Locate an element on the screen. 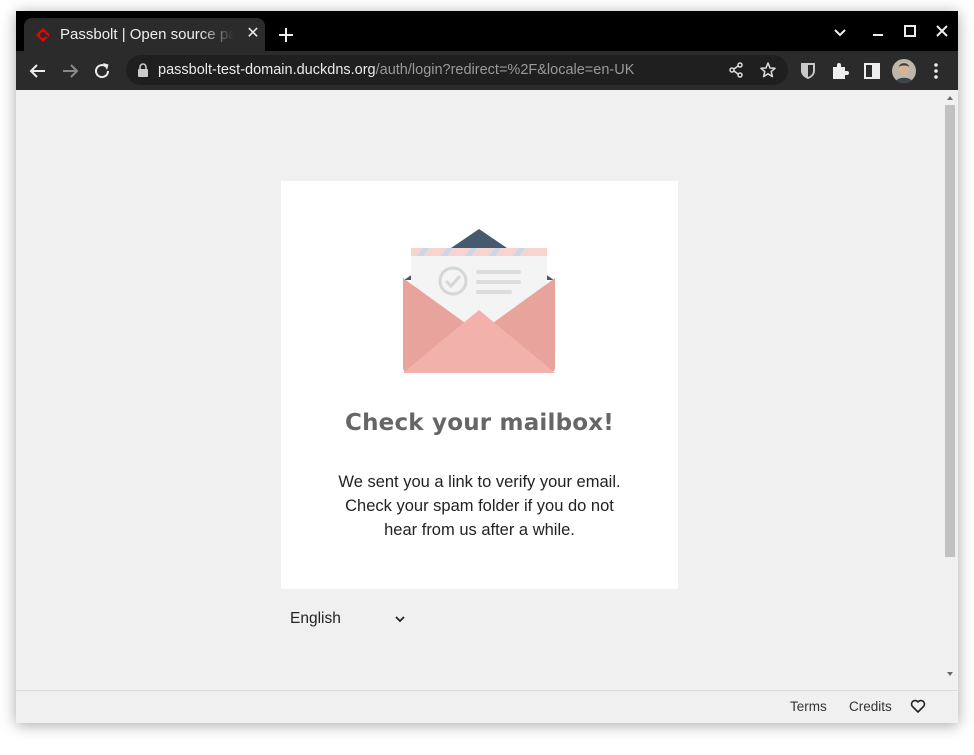 The width and height of the screenshot is (974, 755). reload-icon is located at coordinates (102, 71).